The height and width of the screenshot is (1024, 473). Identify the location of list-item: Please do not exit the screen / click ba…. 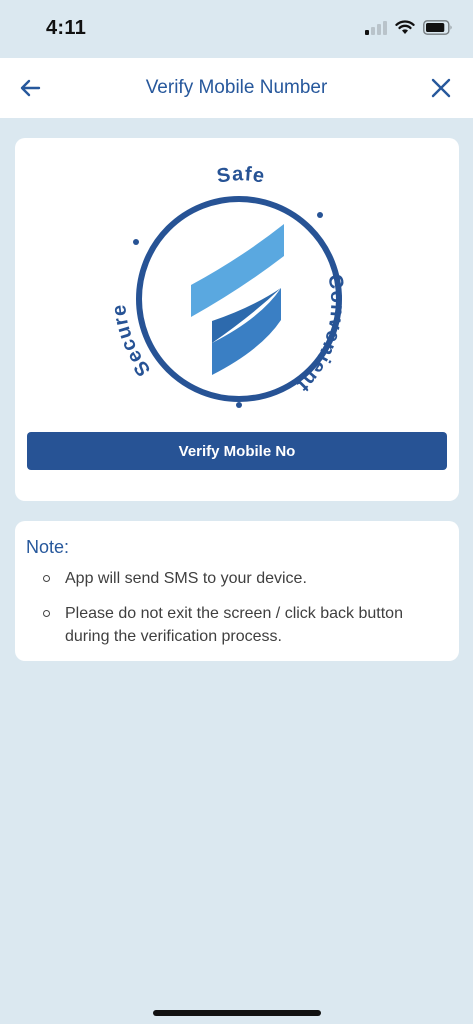
(243, 625).